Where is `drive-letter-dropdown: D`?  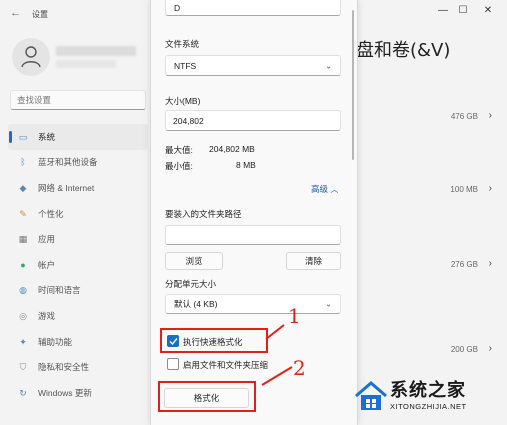
drive-letter-dropdown: D is located at coordinates (253, 8).